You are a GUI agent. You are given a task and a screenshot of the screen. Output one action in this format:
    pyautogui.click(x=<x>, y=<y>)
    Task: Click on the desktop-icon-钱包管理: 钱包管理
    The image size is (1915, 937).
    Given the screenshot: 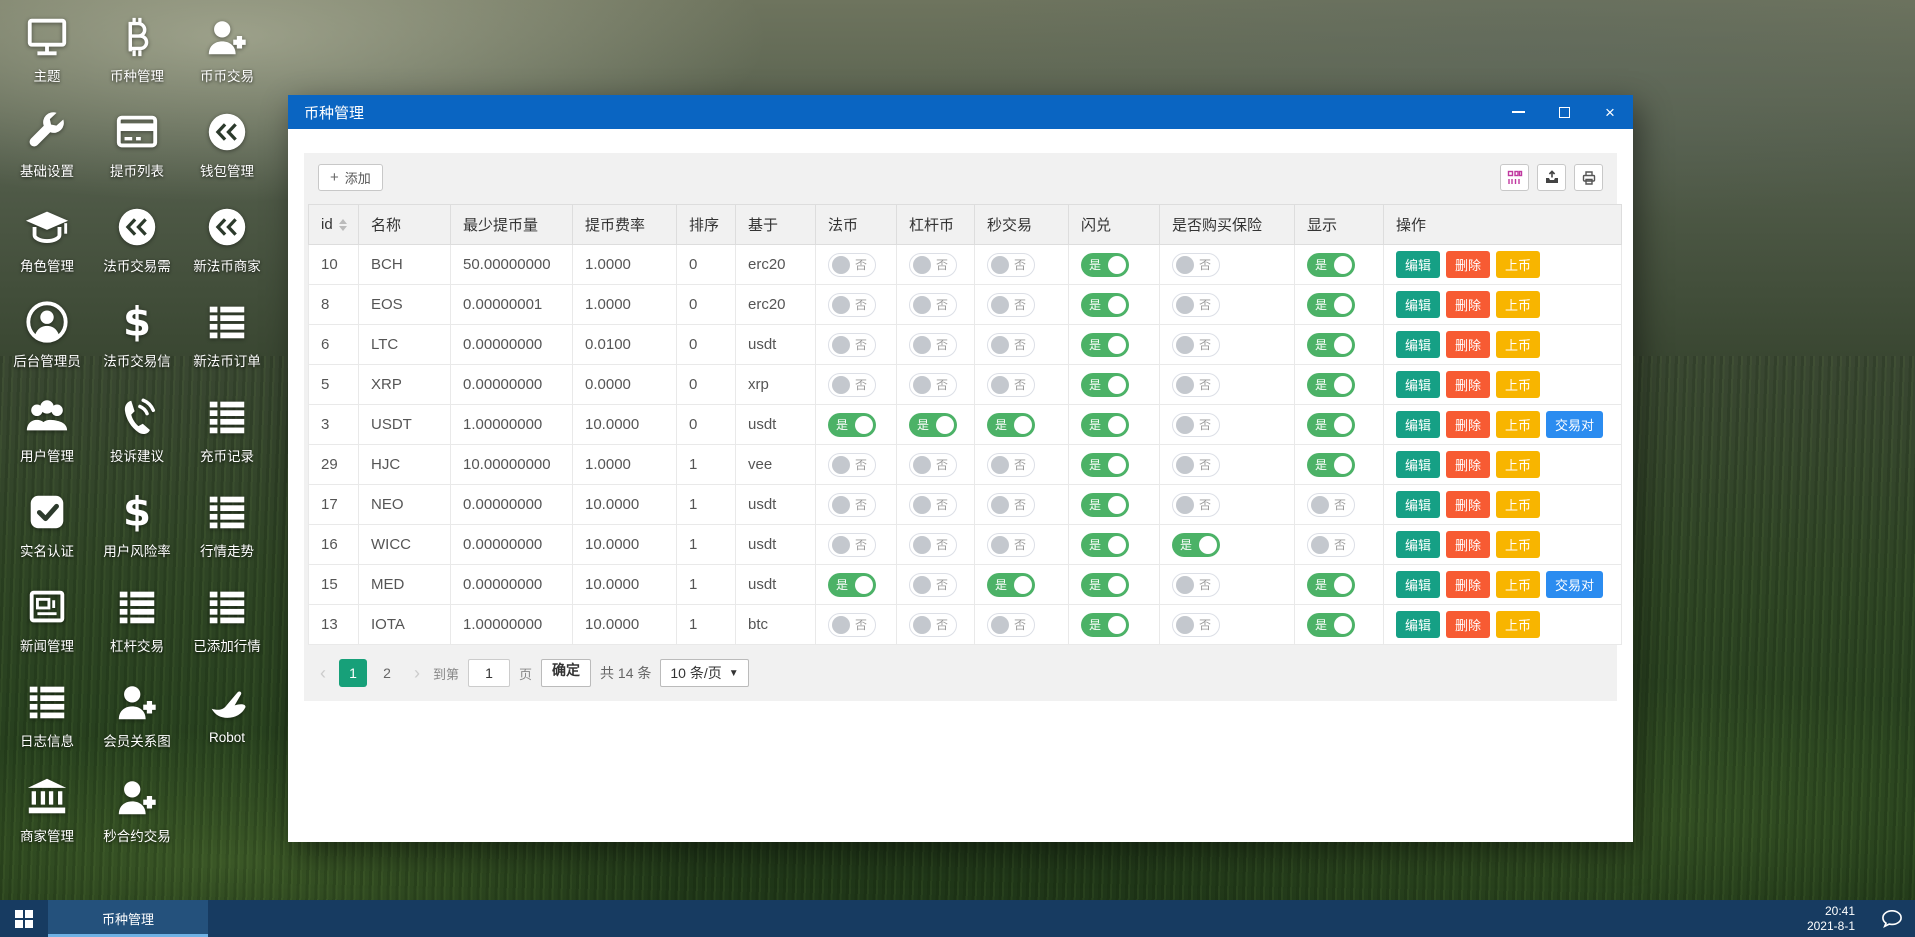 What is the action you would take?
    pyautogui.click(x=227, y=146)
    